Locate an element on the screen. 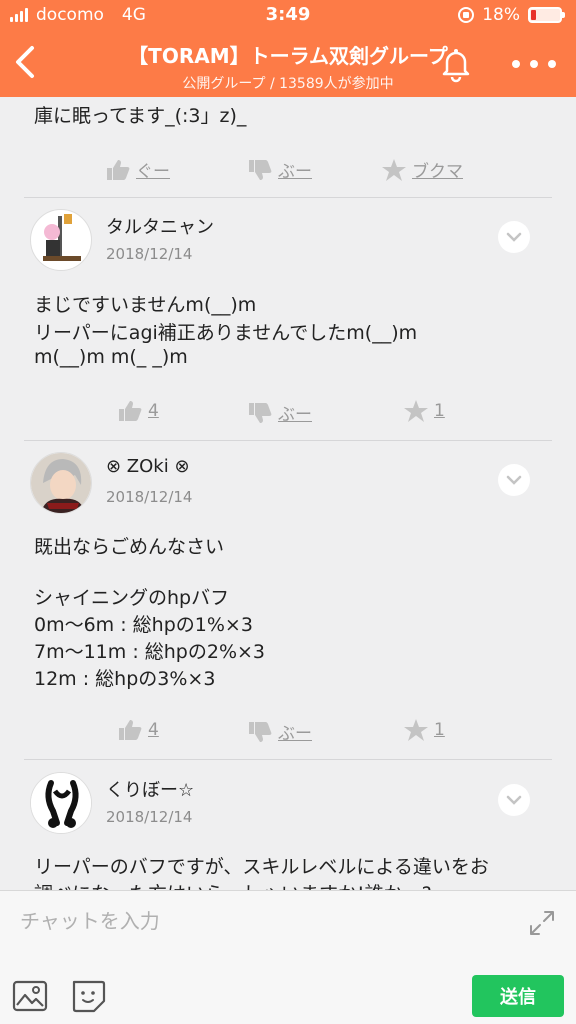  send-button: 送信 is located at coordinates (518, 996).